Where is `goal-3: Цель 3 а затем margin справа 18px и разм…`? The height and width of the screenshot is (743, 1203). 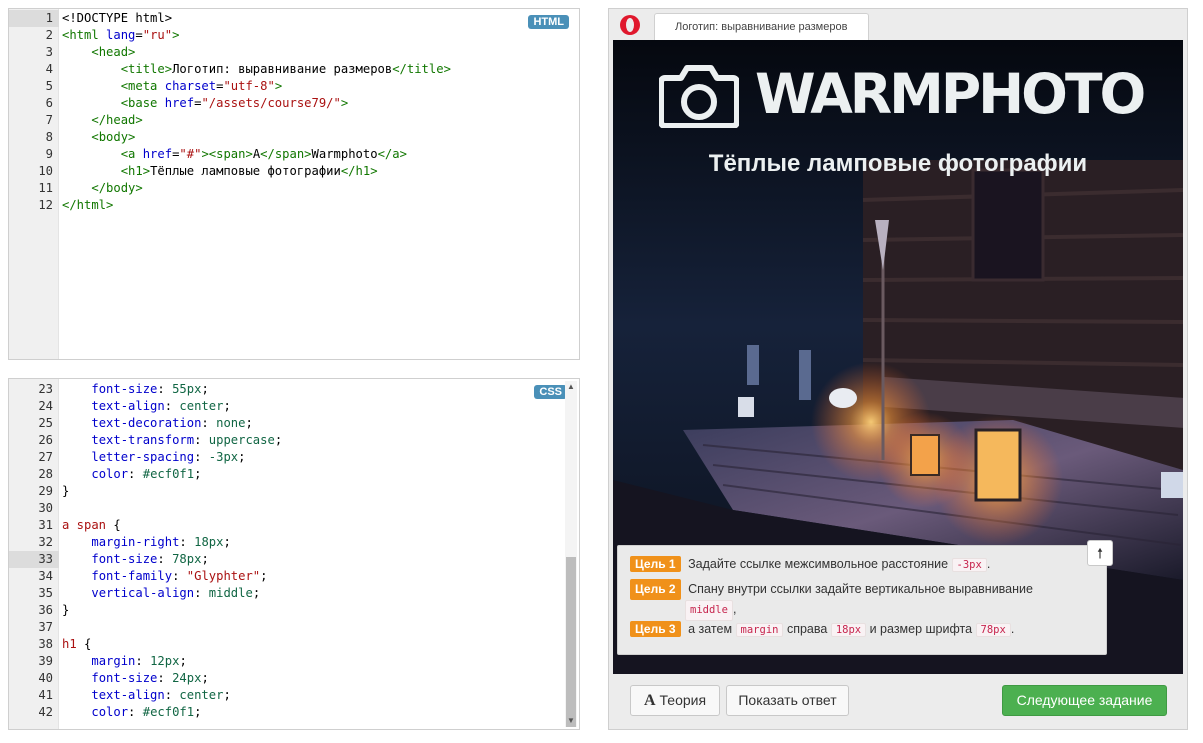
goal-3: Цель 3 а затем margin справа 18px и разм… is located at coordinates (864, 629).